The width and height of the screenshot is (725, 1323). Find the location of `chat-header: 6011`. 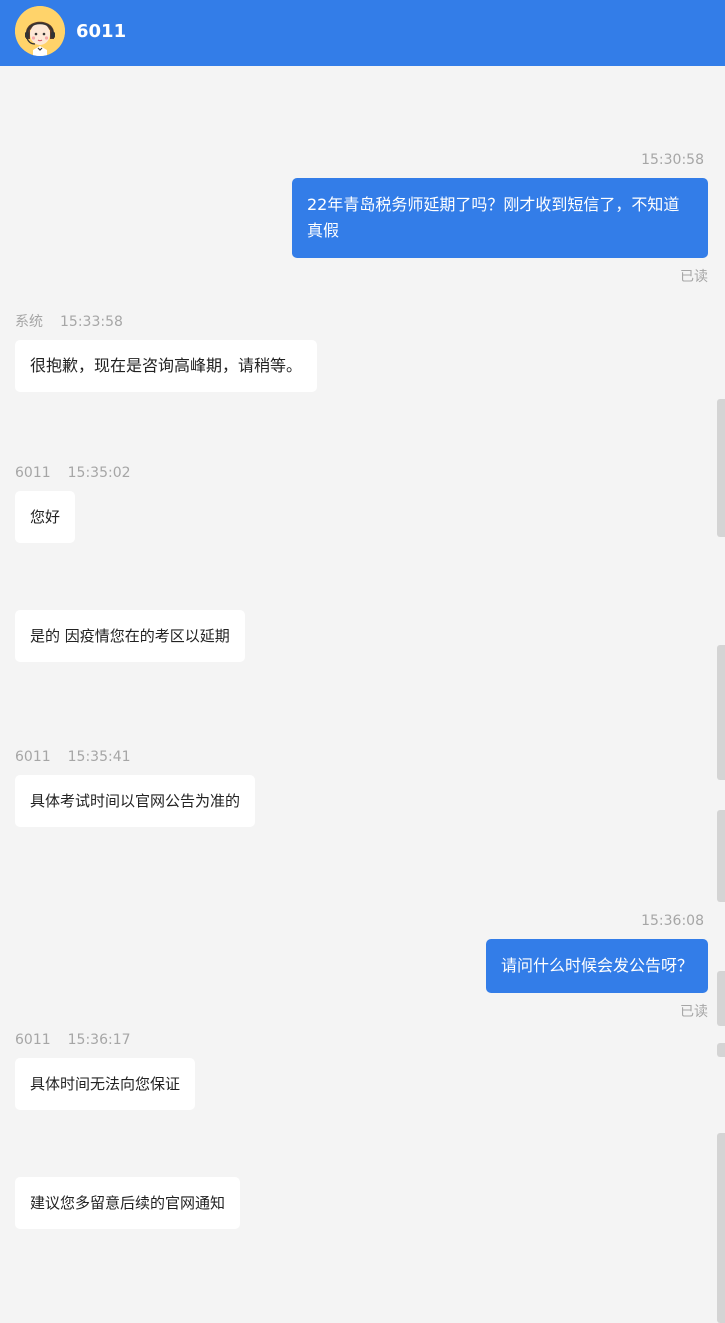

chat-header: 6011 is located at coordinates (362, 33).